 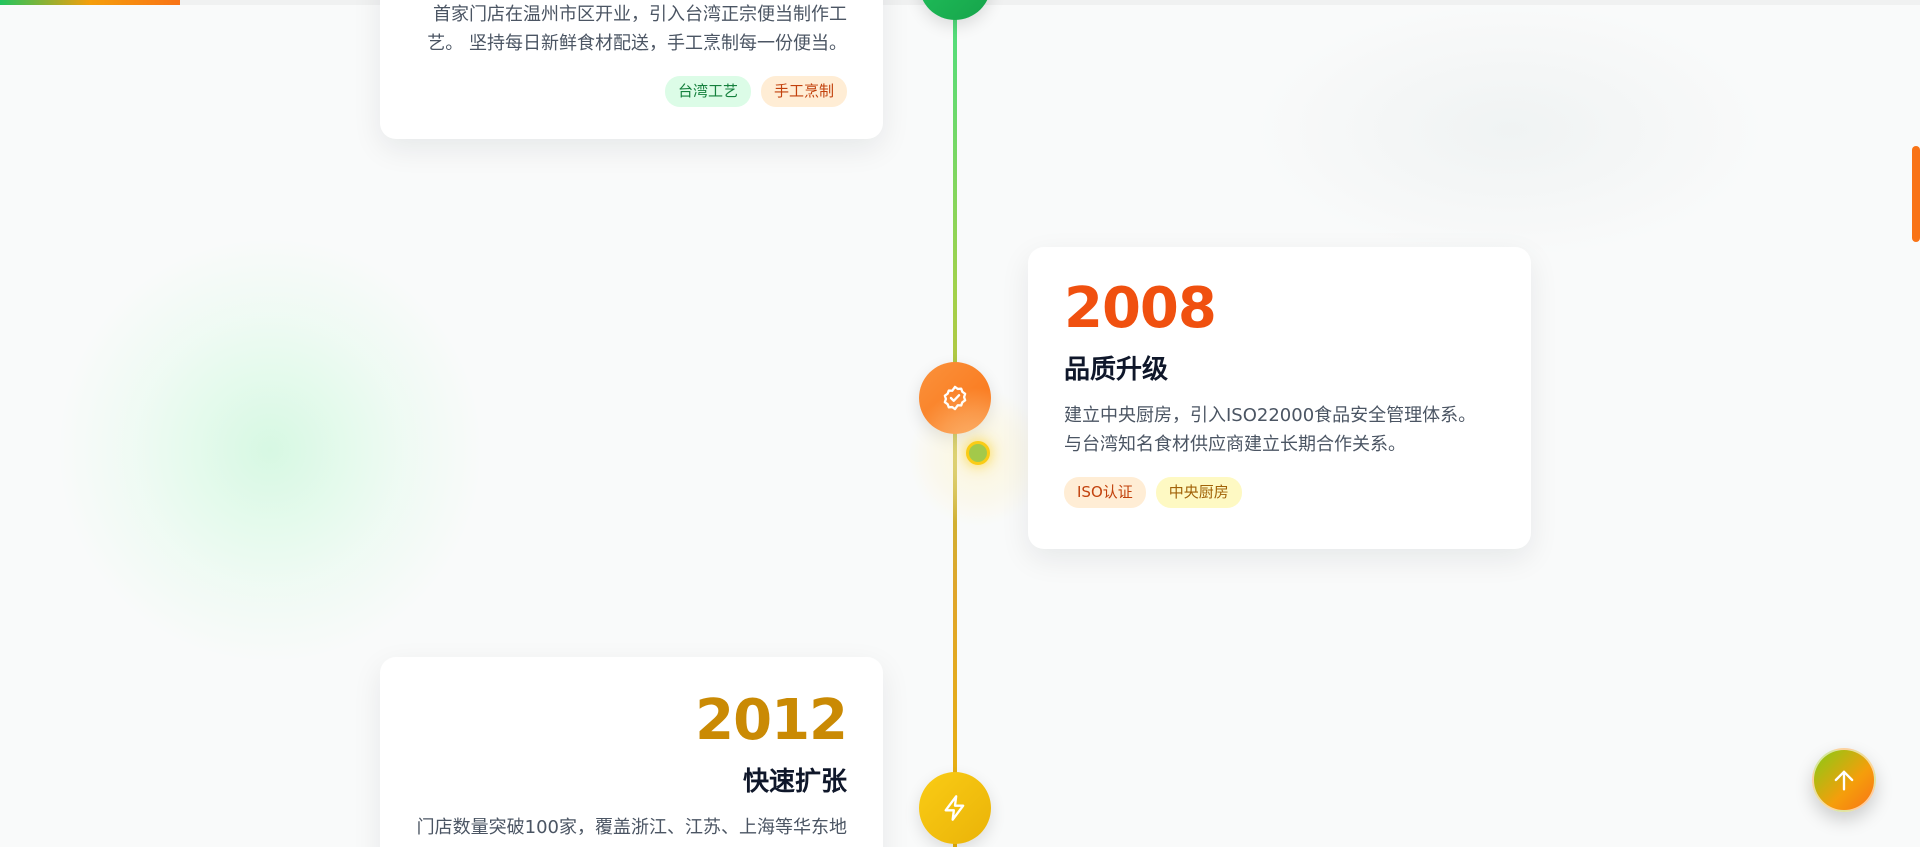 What do you see at coordinates (1105, 492) in the screenshot?
I see `tag: ISO认证` at bounding box center [1105, 492].